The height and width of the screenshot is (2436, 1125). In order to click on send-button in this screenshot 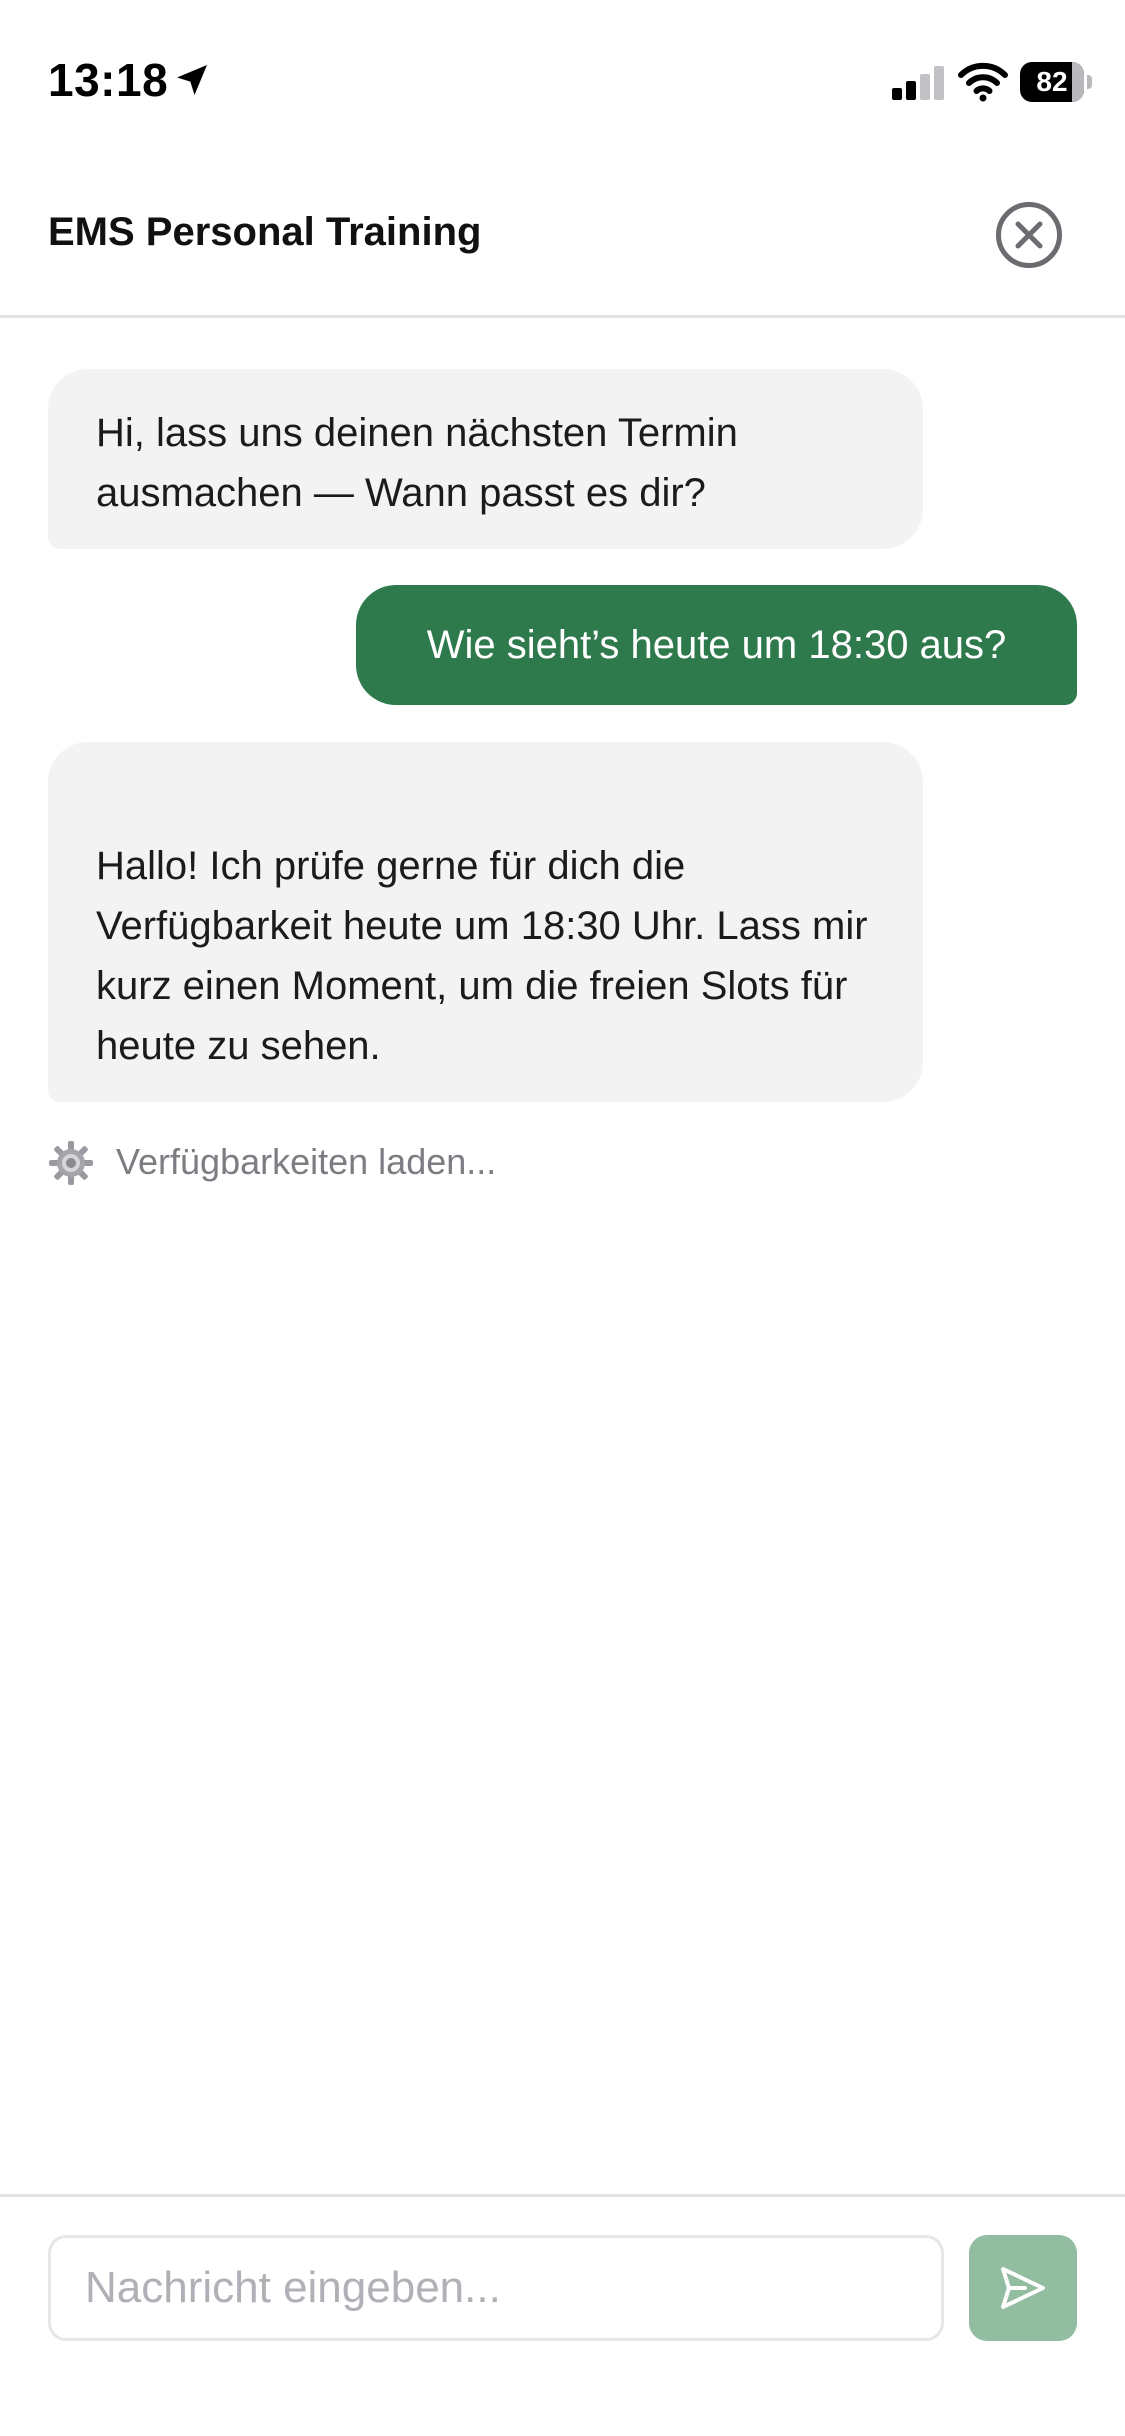, I will do `click(1023, 2288)`.